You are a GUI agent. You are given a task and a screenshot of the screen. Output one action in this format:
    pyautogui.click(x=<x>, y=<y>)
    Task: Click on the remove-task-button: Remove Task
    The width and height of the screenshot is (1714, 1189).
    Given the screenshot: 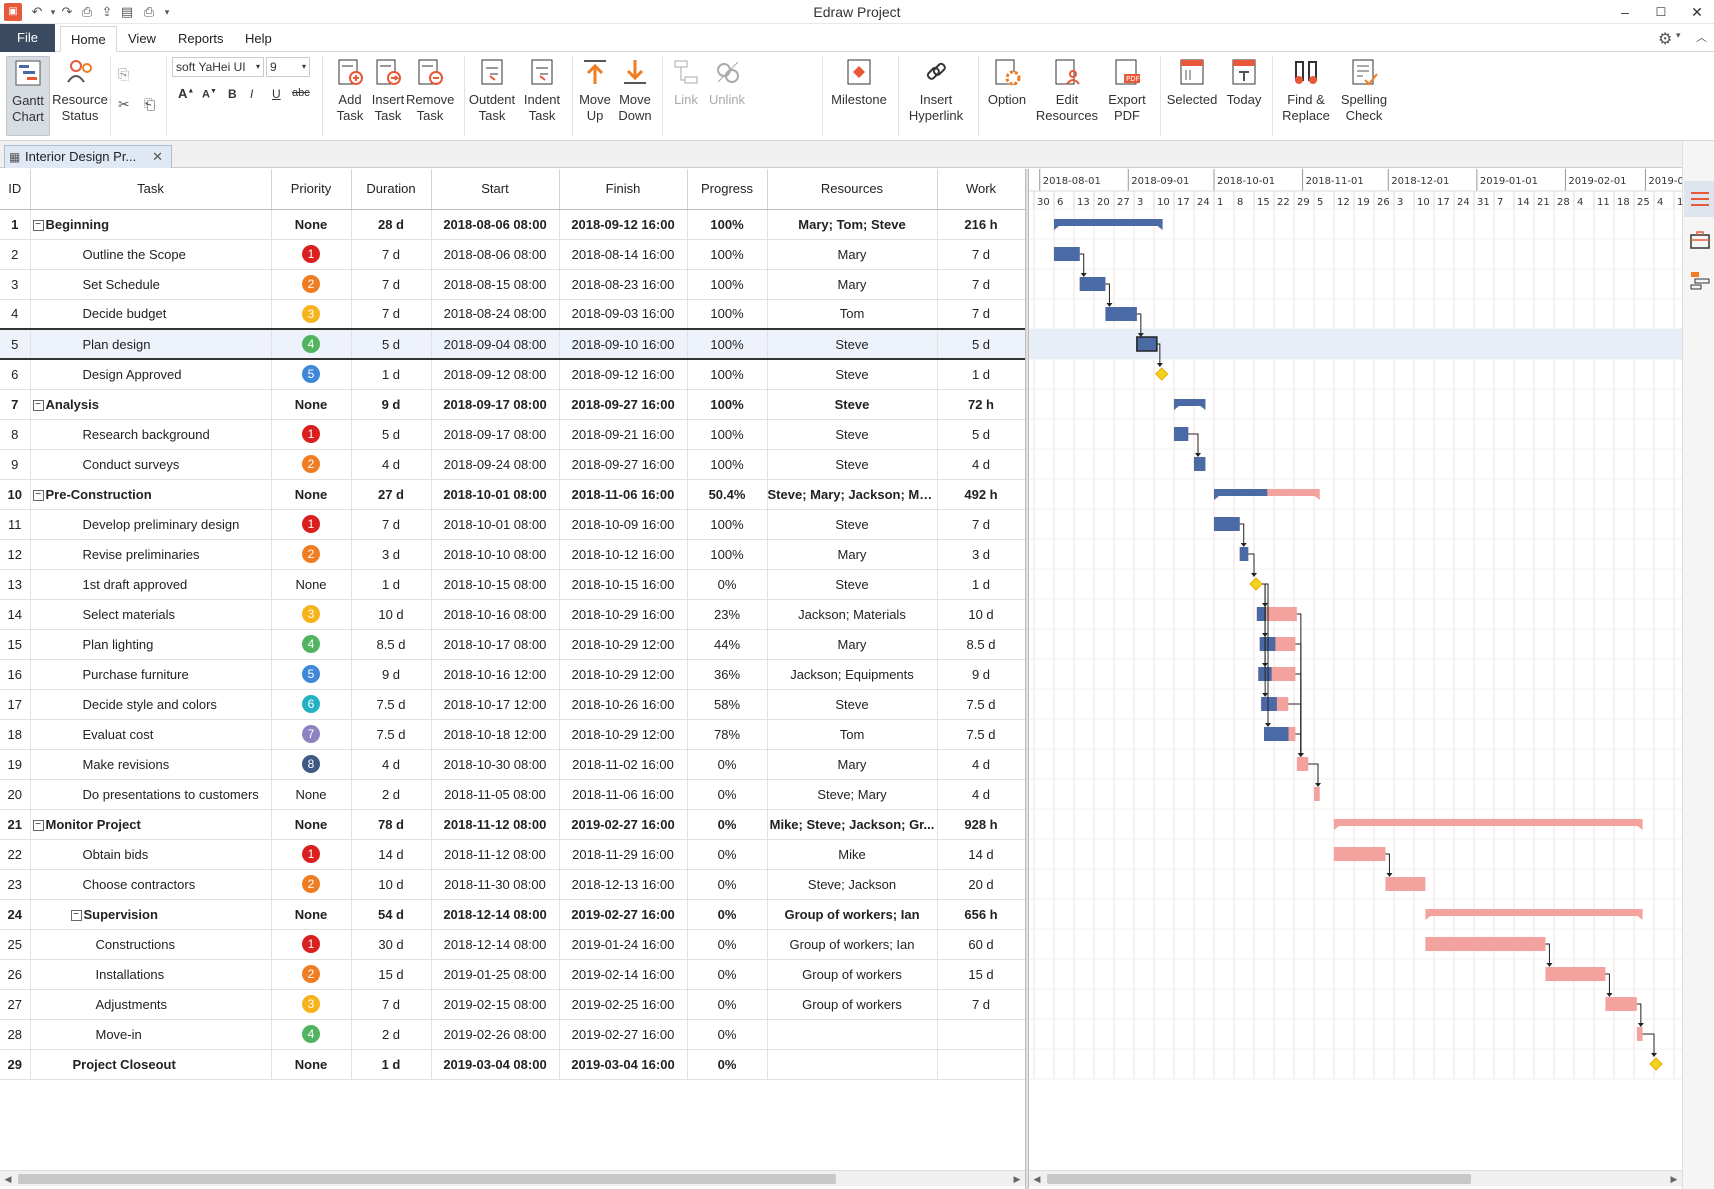 What is the action you would take?
    pyautogui.click(x=430, y=90)
    